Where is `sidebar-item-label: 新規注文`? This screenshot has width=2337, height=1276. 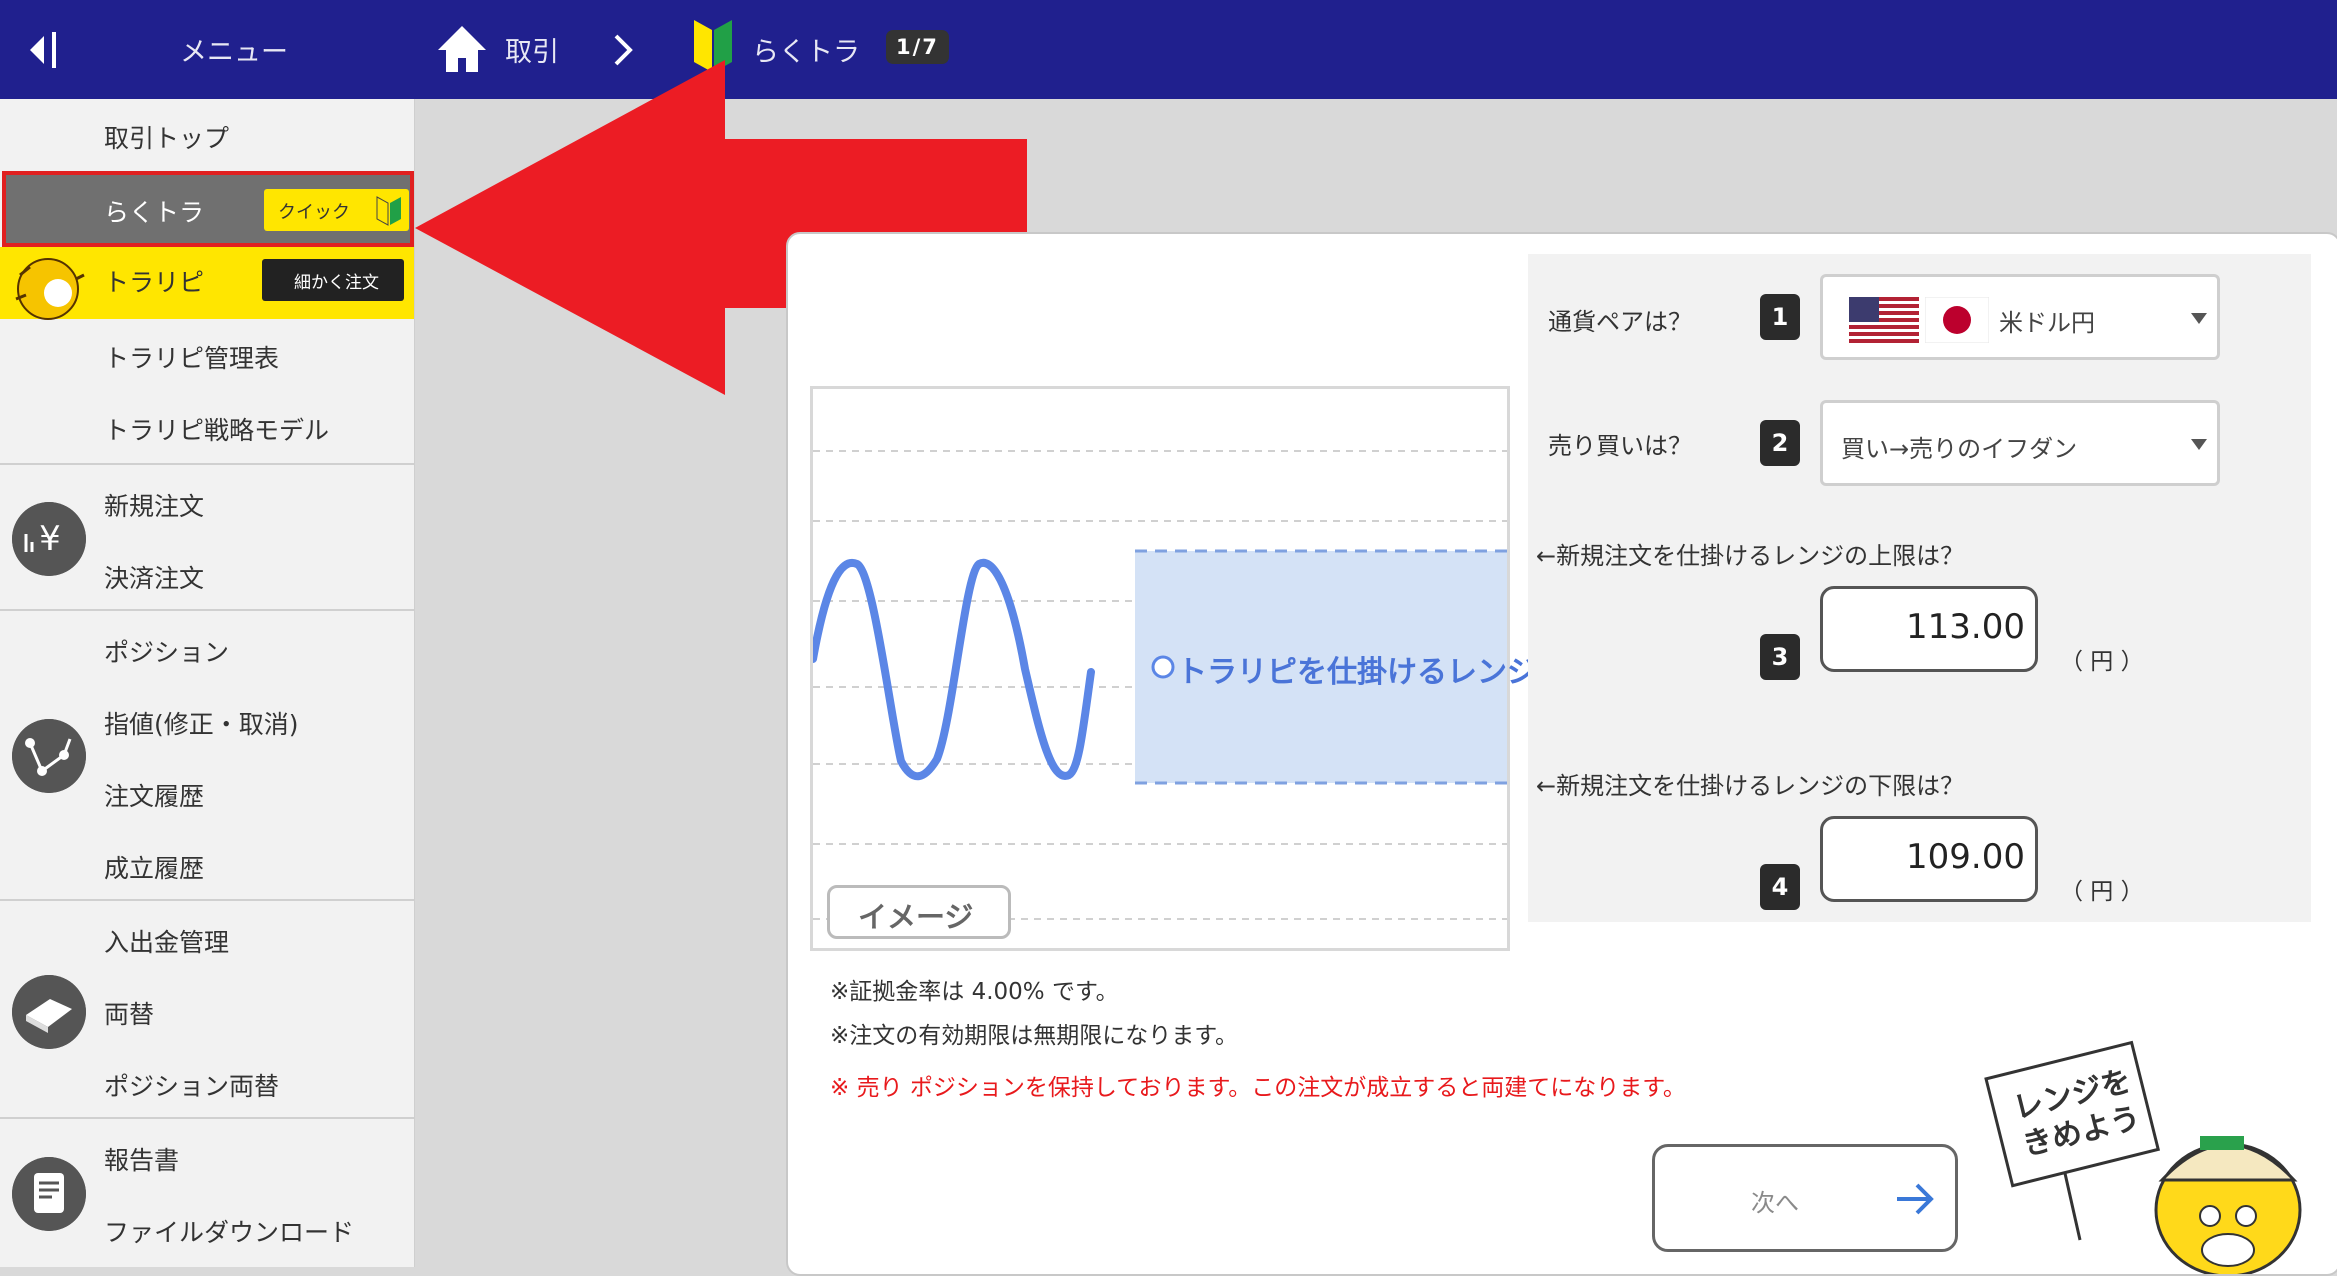
sidebar-item-label: 新規注文 is located at coordinates (154, 506).